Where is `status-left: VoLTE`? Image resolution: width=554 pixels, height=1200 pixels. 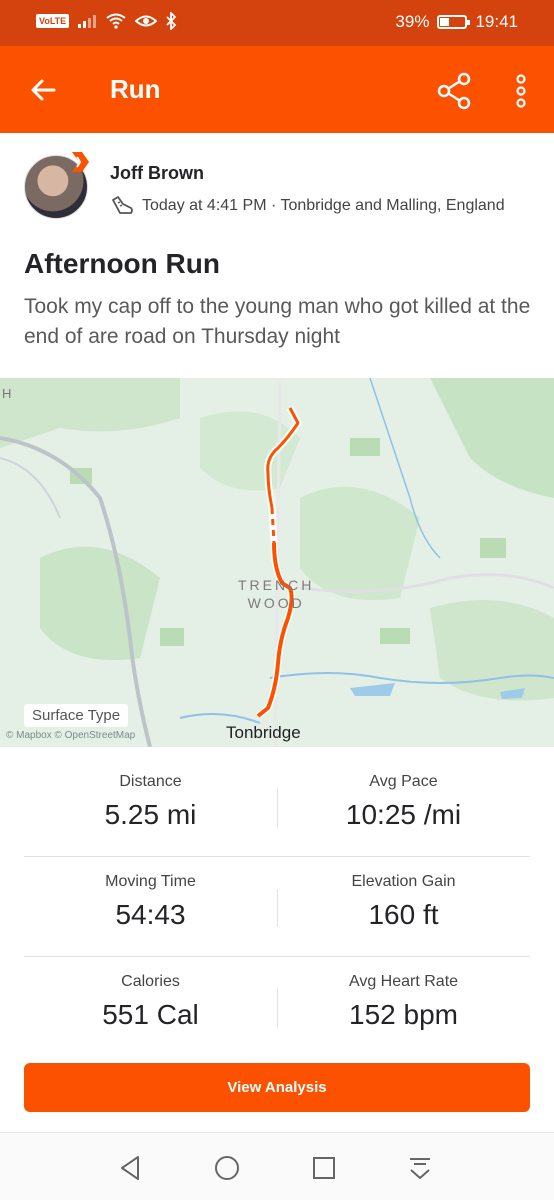
status-left: VoLTE is located at coordinates (106, 21).